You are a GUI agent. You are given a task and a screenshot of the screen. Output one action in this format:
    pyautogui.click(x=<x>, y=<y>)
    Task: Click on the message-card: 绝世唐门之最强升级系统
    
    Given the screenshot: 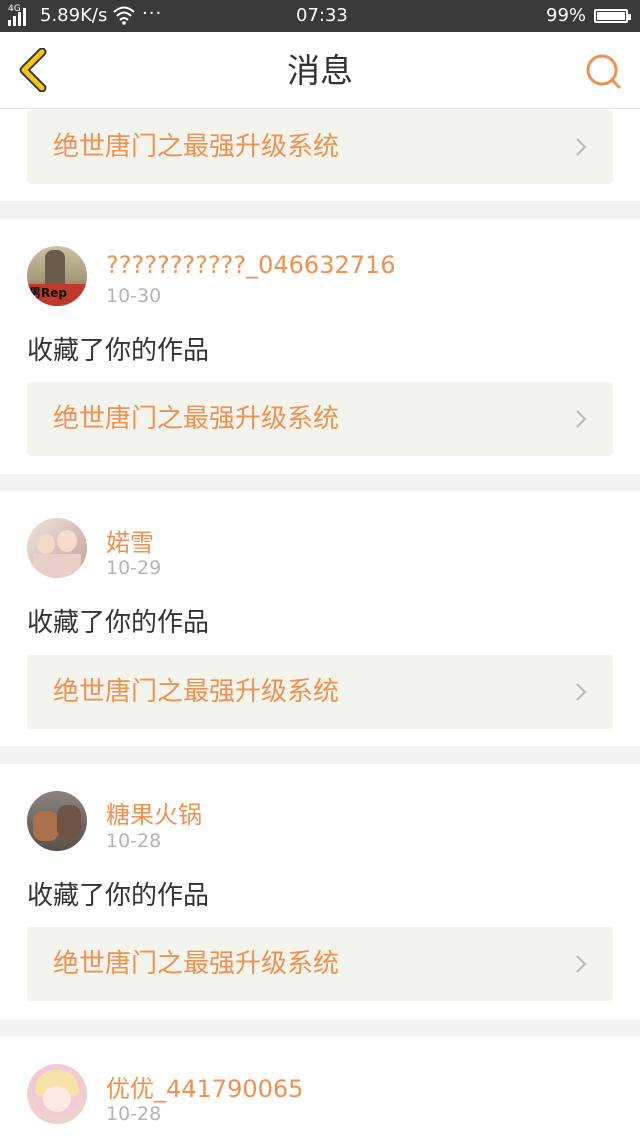 What is the action you would take?
    pyautogui.click(x=320, y=155)
    